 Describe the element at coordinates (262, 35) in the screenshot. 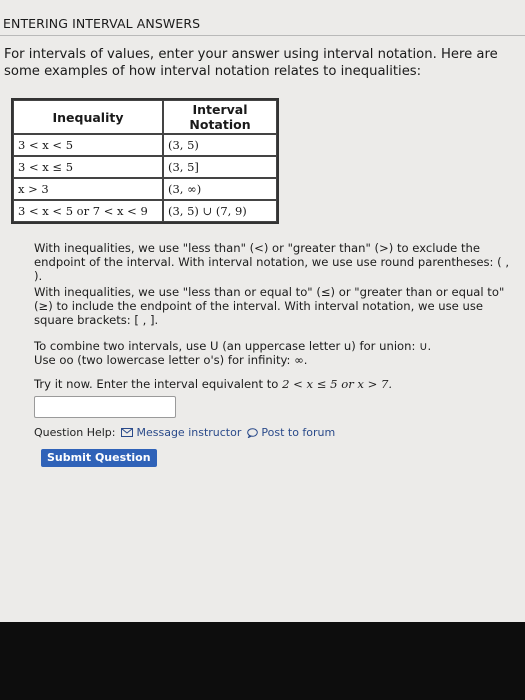

I see `header-divider` at that location.